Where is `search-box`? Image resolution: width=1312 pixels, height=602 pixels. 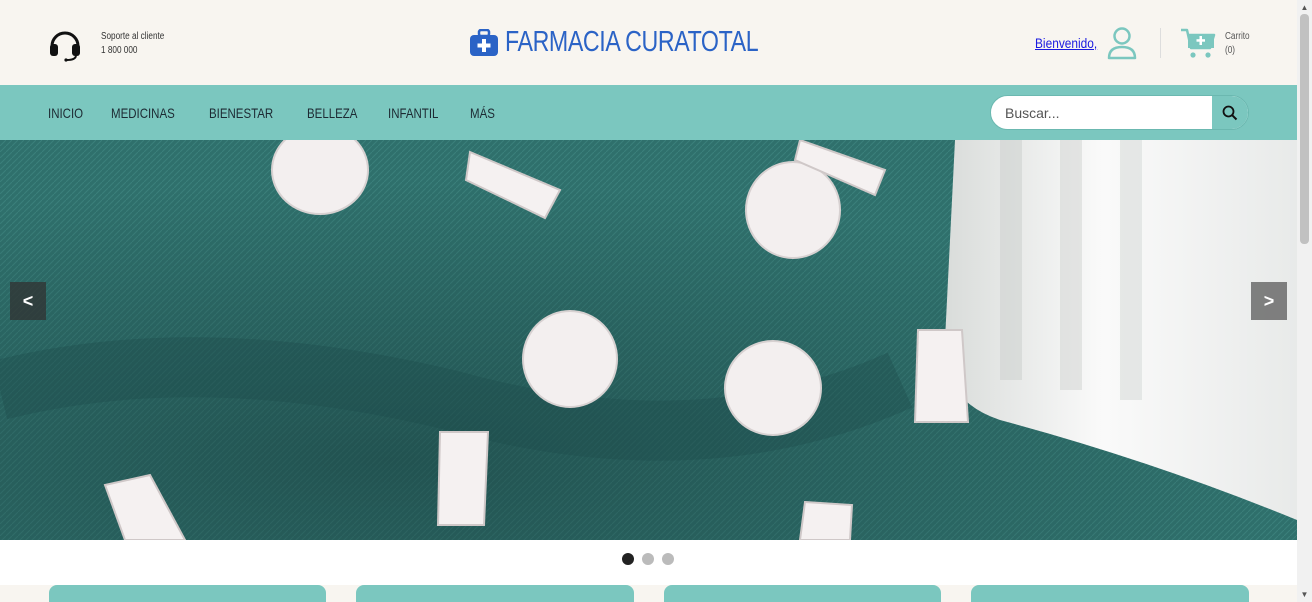
search-box is located at coordinates (1119, 112).